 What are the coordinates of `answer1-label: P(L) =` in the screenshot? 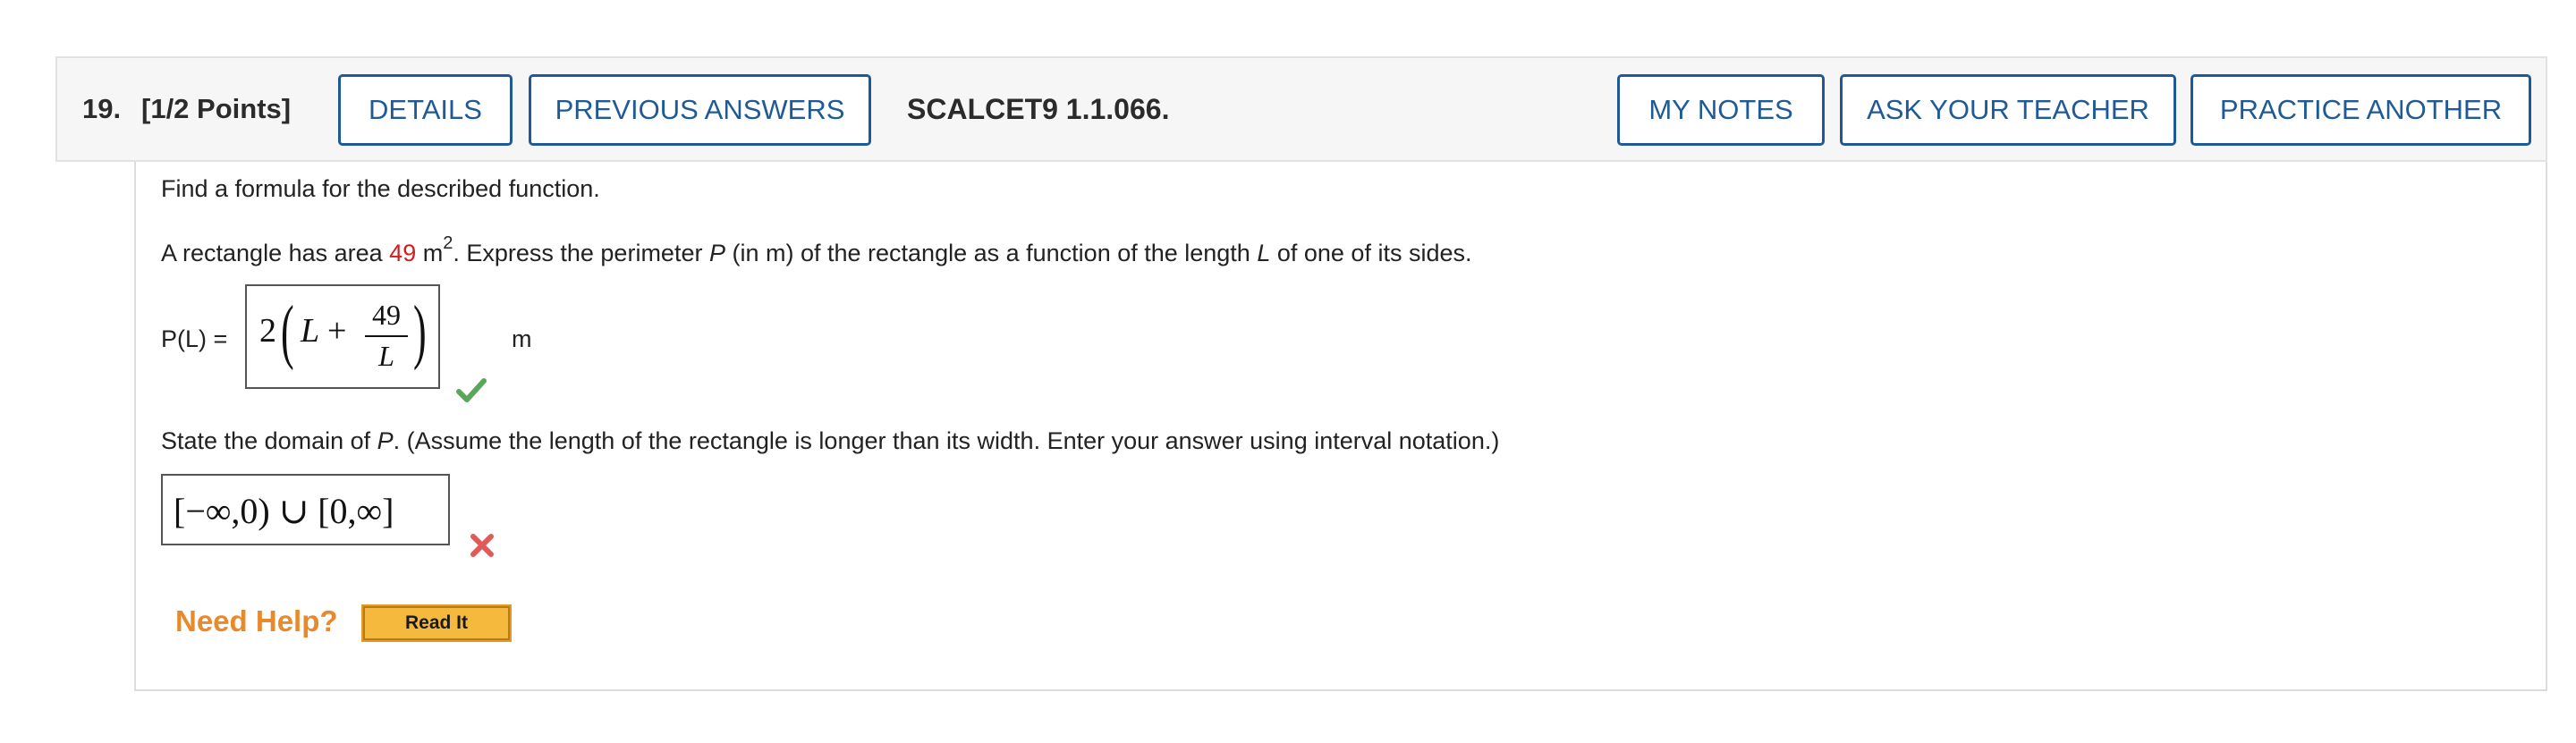 It's located at (194, 338).